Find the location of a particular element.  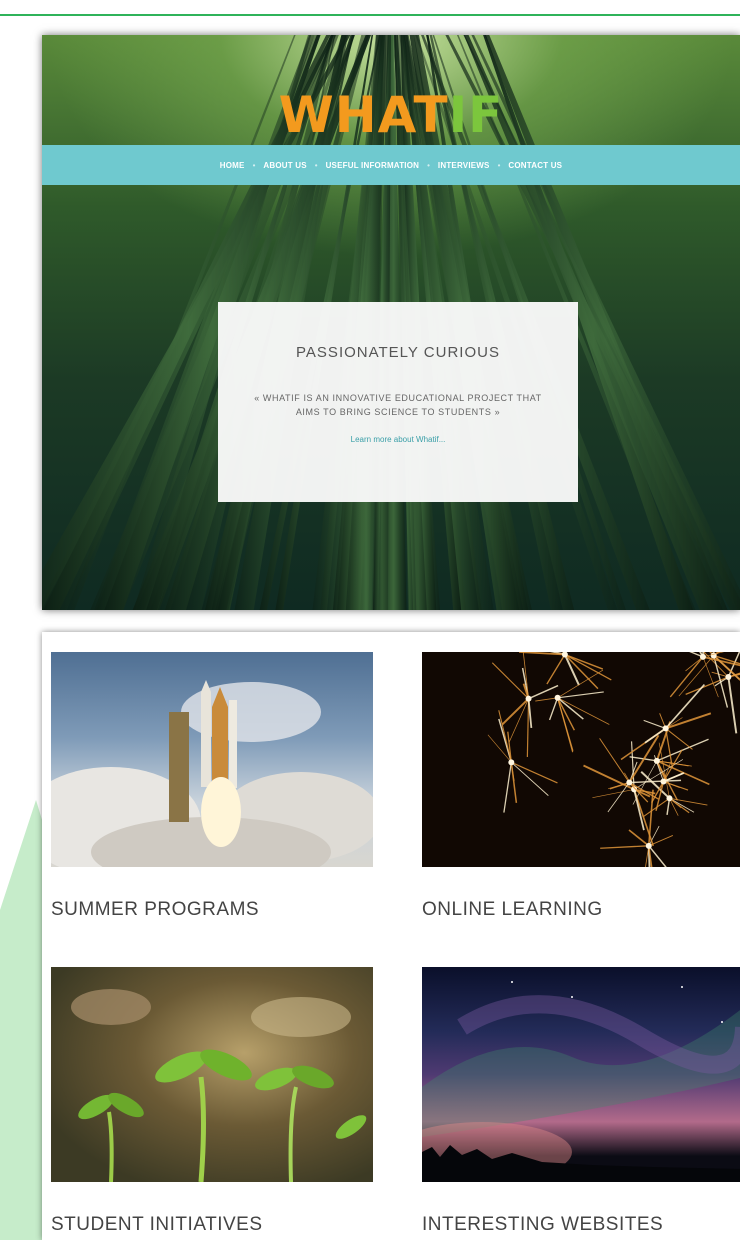

site-logo: WHATIF is located at coordinates (391, 115).